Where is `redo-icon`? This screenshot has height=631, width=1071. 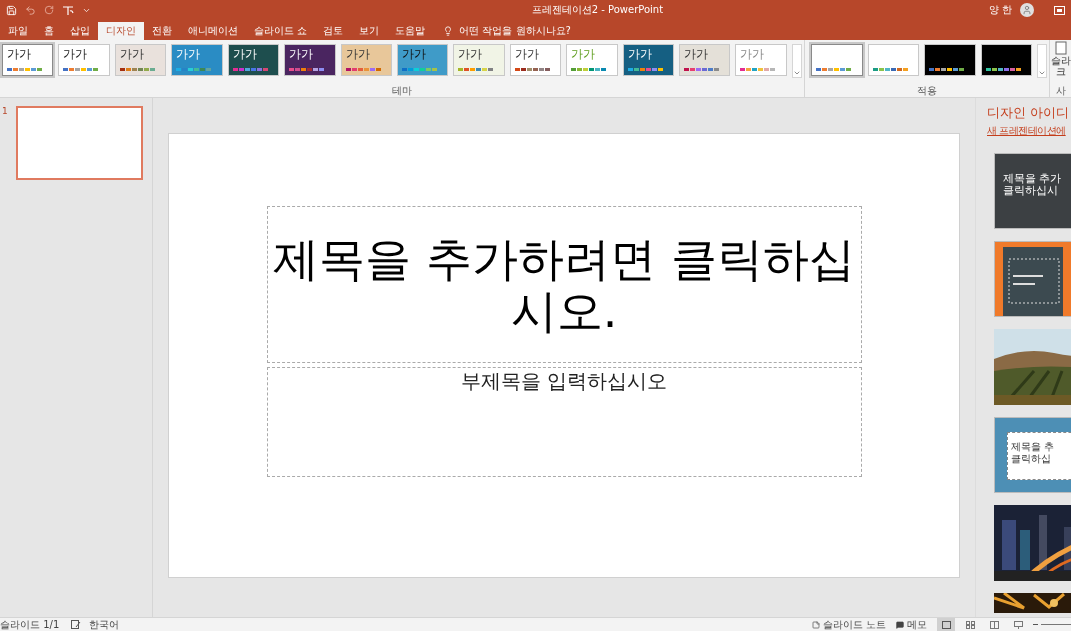
redo-icon is located at coordinates (49, 10).